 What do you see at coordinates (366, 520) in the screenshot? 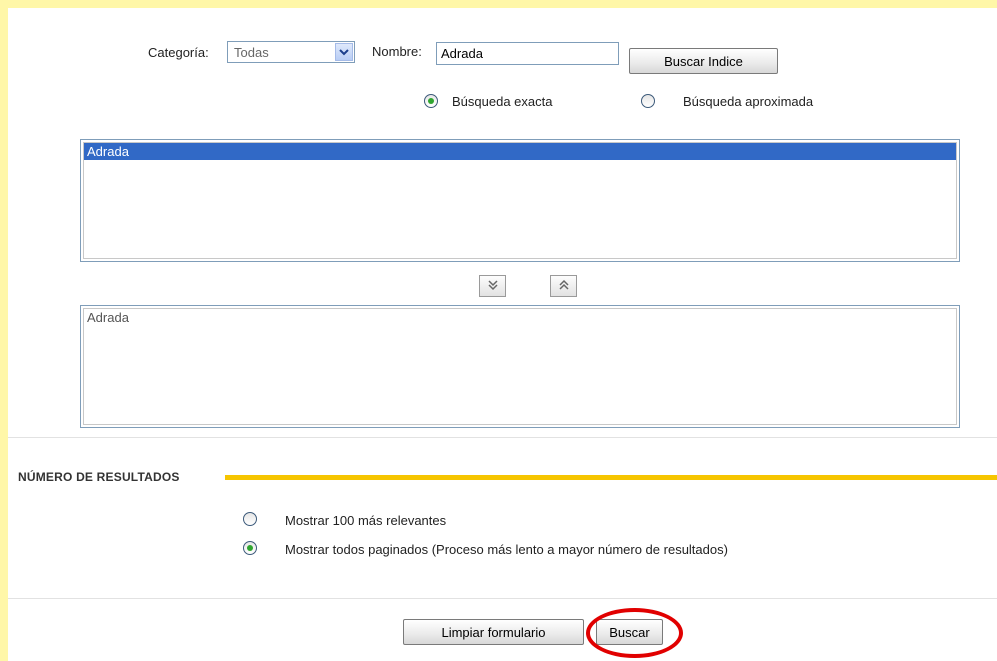
I see `top100-label: Mostrar 100 más relevantes` at bounding box center [366, 520].